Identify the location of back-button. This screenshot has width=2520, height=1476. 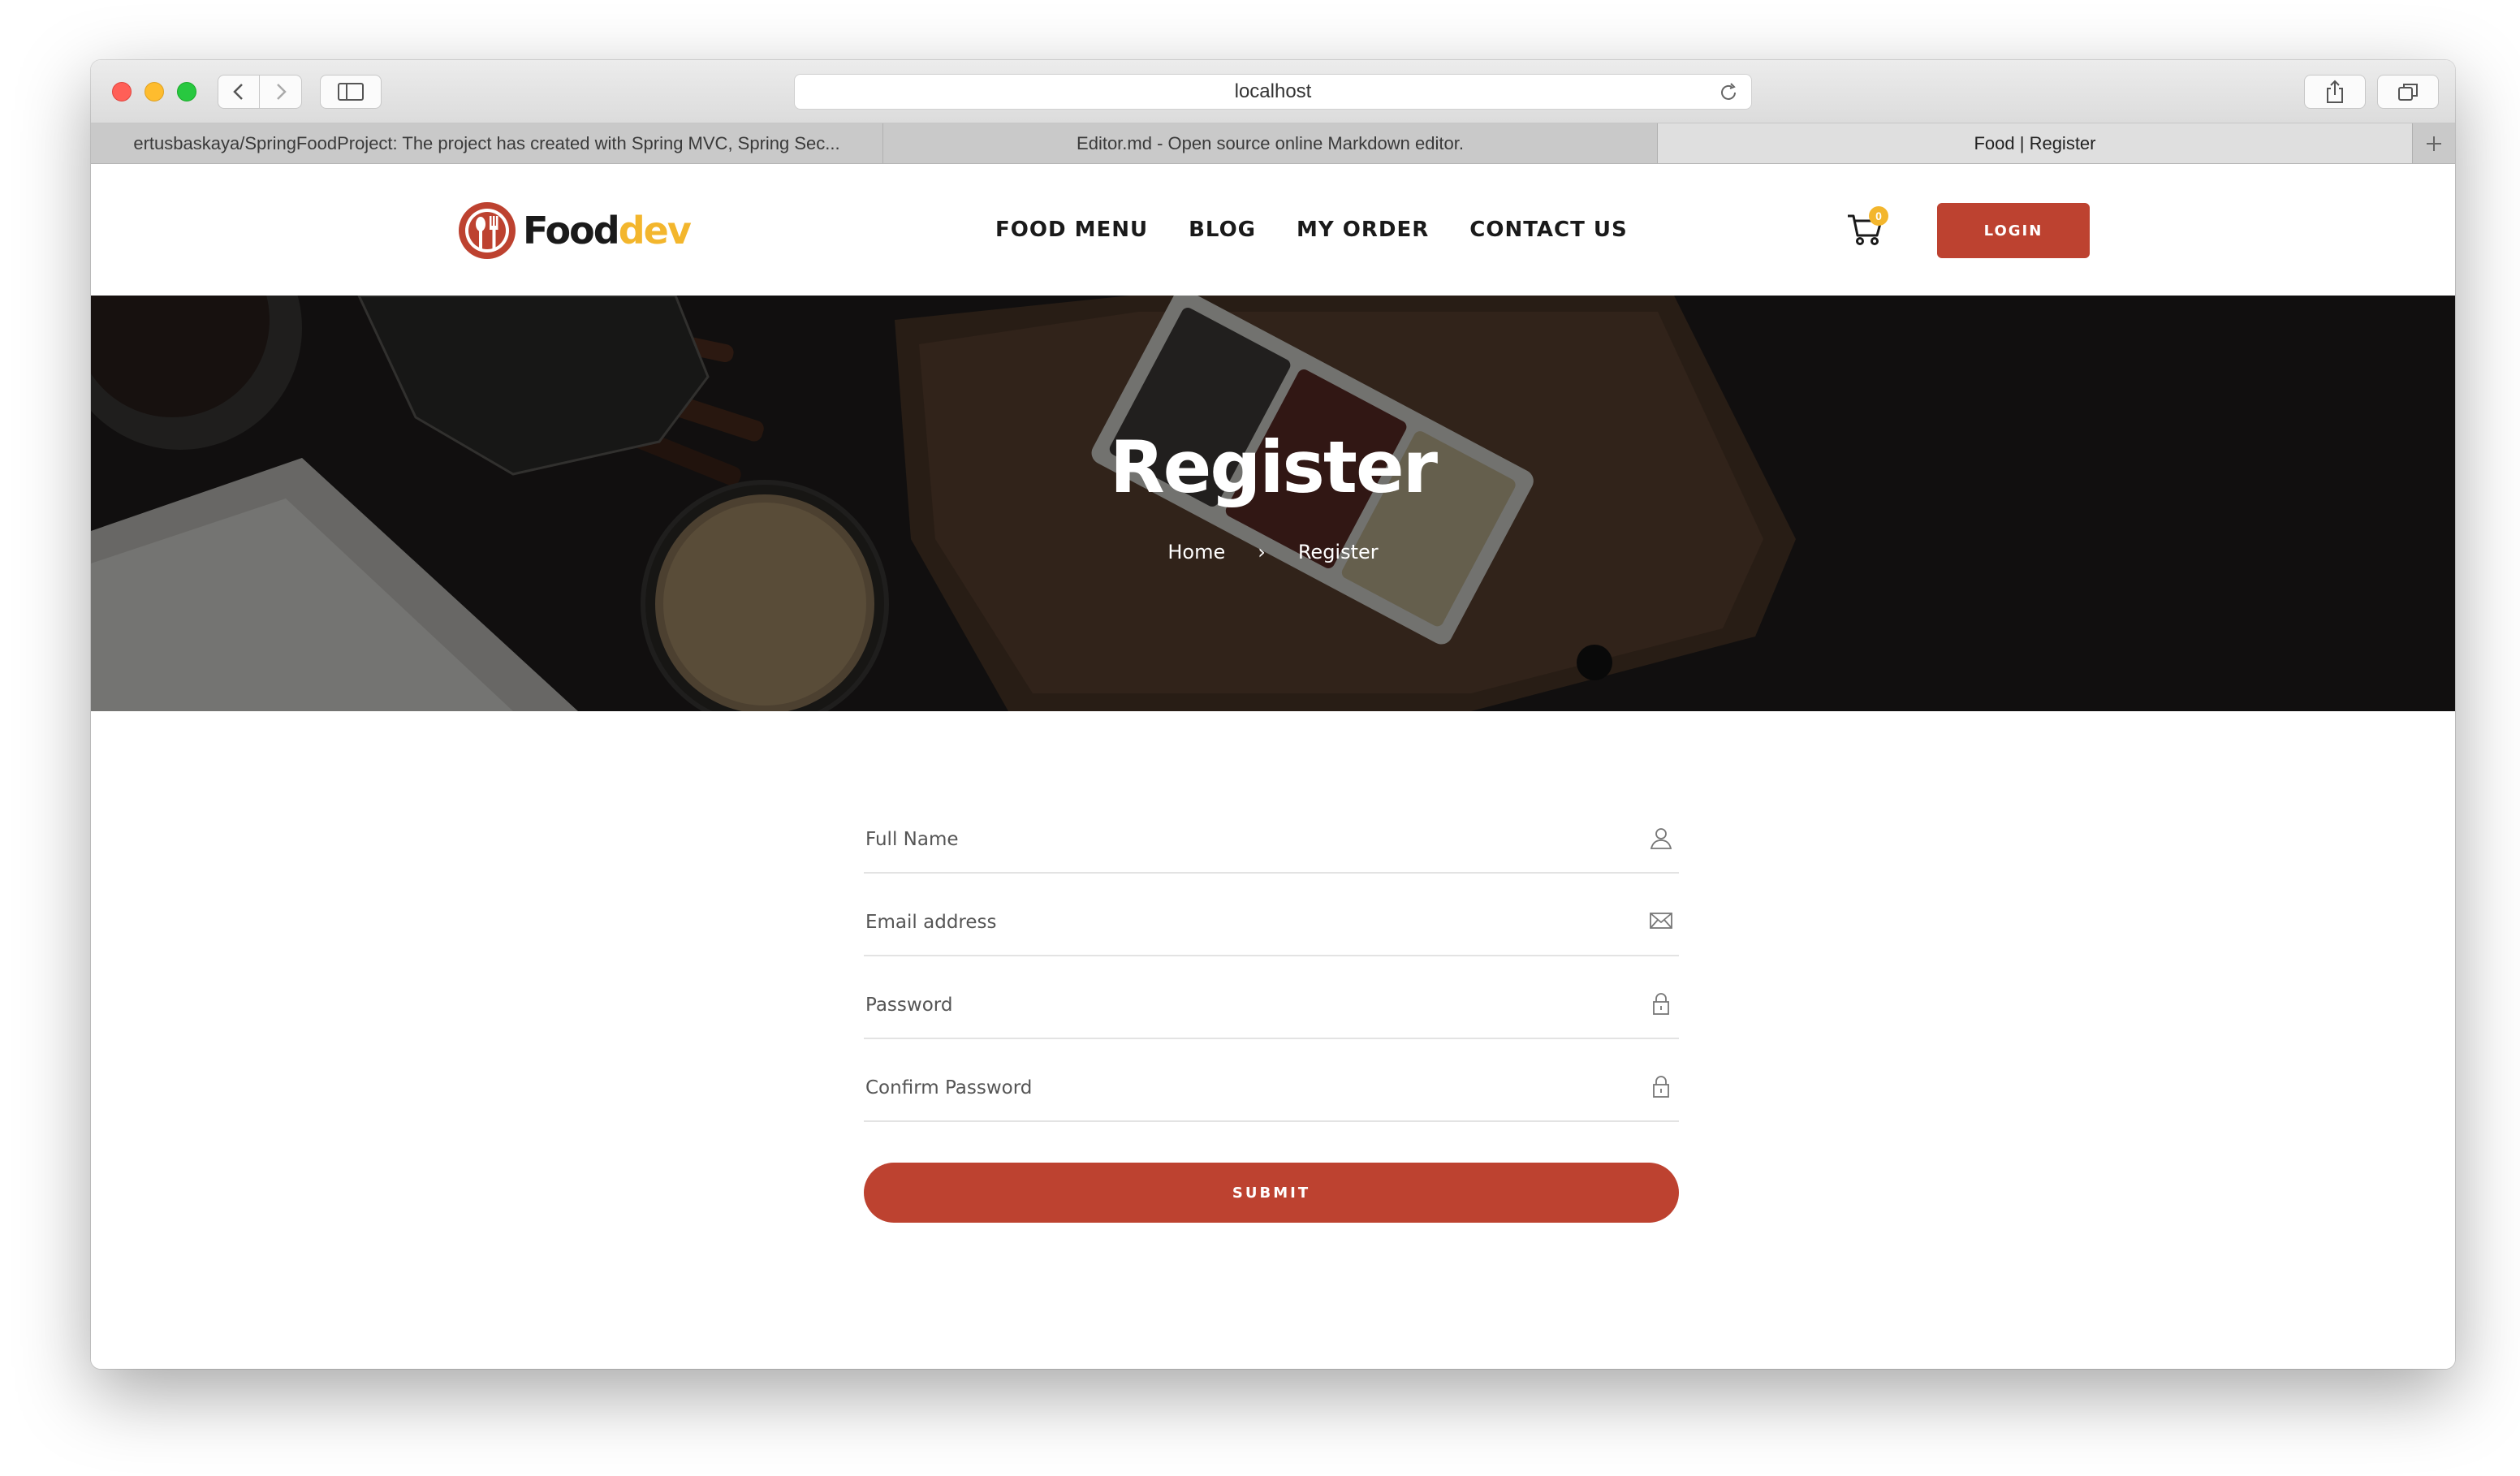
(239, 92).